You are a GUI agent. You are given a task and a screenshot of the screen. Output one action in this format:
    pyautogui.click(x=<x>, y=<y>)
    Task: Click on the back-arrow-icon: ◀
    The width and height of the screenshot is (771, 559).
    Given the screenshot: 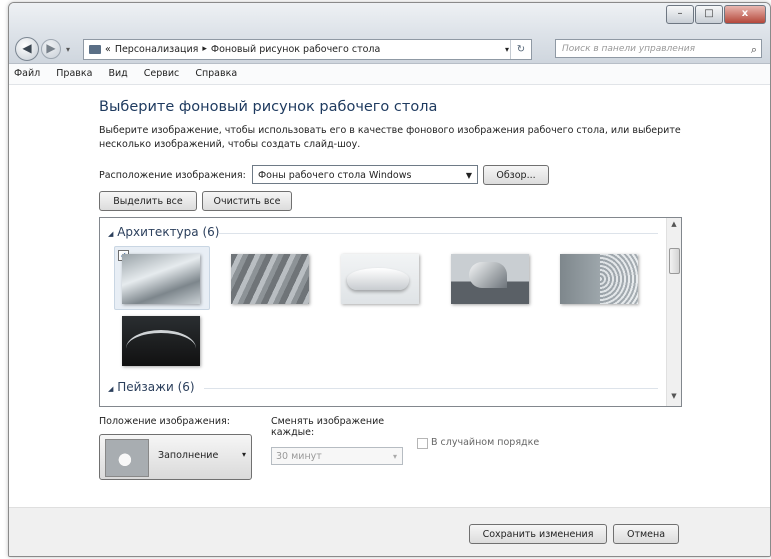 What is the action you would take?
    pyautogui.click(x=27, y=49)
    